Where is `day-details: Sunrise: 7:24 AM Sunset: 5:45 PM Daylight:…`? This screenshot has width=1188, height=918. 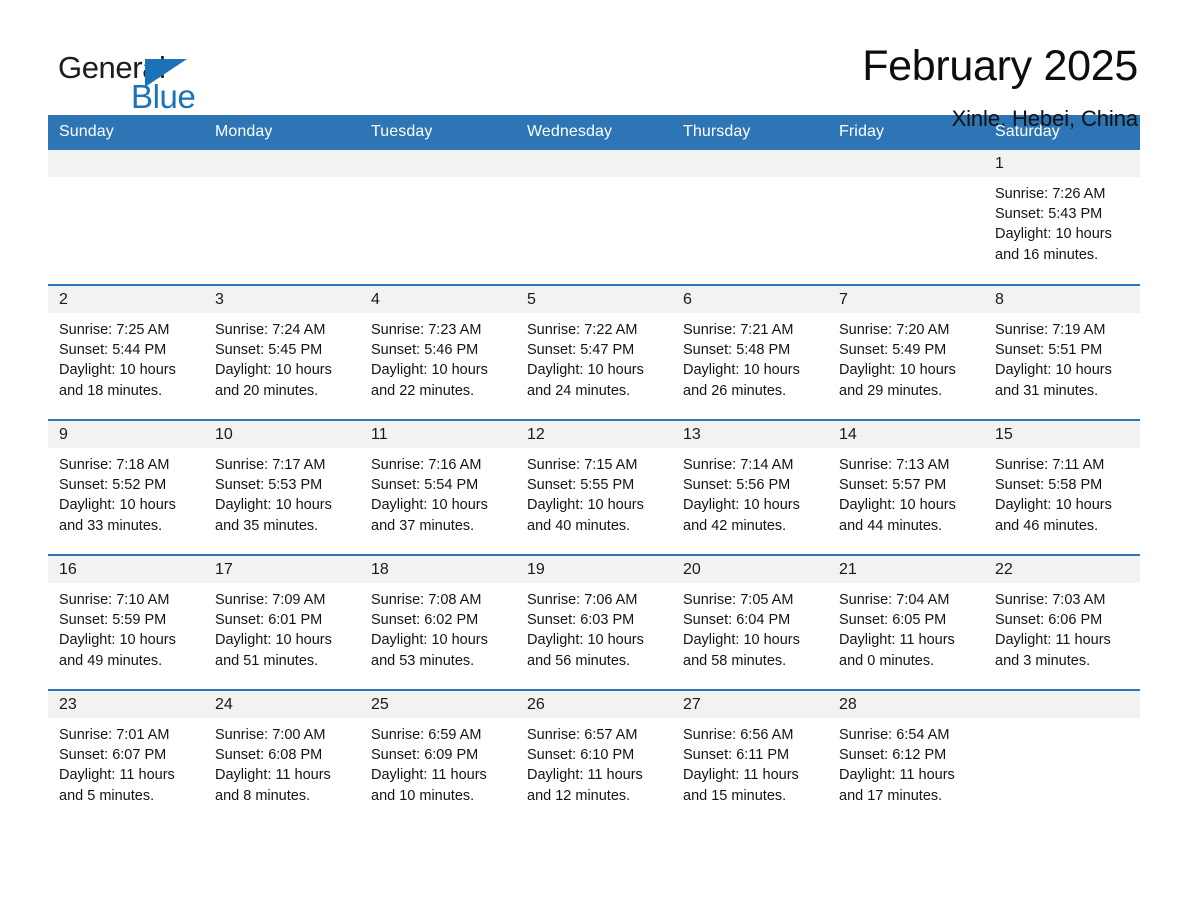
day-details: Sunrise: 7:24 AM Sunset: 5:45 PM Daylight:… is located at coordinates (282, 357).